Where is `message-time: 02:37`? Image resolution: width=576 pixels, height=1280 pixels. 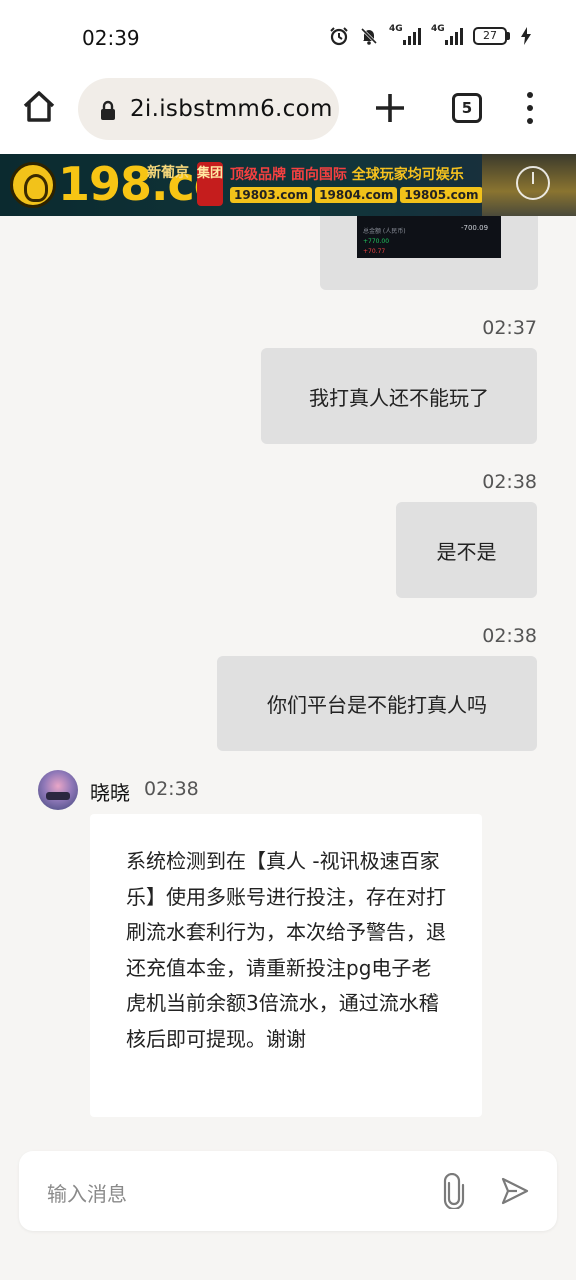 message-time: 02:37 is located at coordinates (509, 328).